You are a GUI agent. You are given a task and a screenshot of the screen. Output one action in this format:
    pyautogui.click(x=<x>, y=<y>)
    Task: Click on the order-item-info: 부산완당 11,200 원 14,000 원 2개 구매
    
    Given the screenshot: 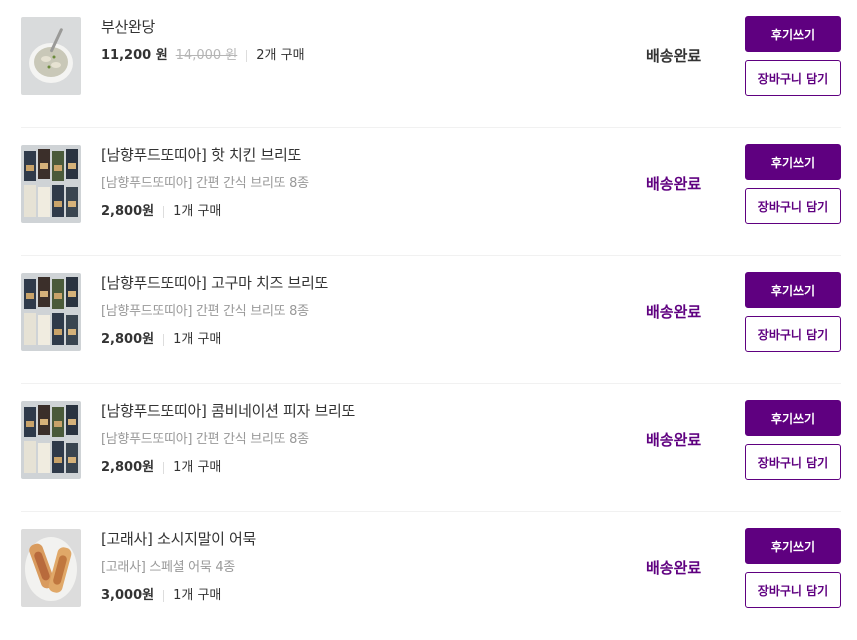 What is the action you would take?
    pyautogui.click(x=203, y=41)
    